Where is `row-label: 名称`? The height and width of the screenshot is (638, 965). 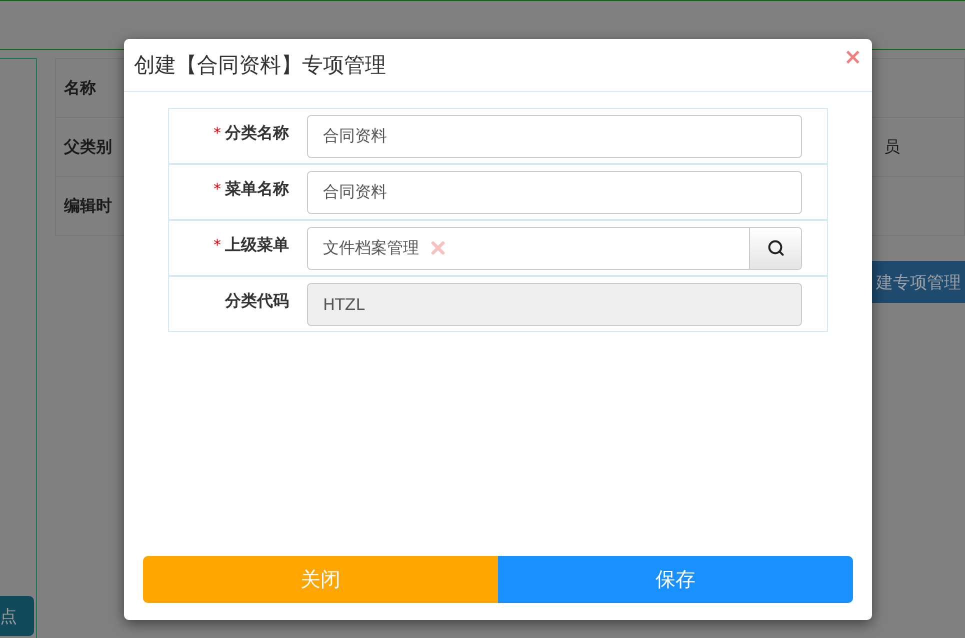 row-label: 名称 is located at coordinates (79, 88).